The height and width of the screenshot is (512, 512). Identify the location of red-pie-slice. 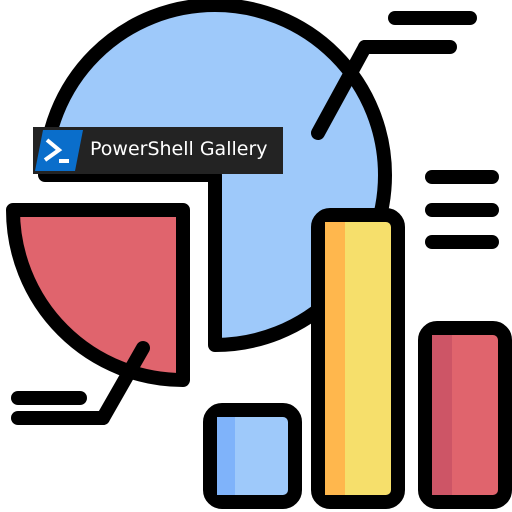
(98, 295).